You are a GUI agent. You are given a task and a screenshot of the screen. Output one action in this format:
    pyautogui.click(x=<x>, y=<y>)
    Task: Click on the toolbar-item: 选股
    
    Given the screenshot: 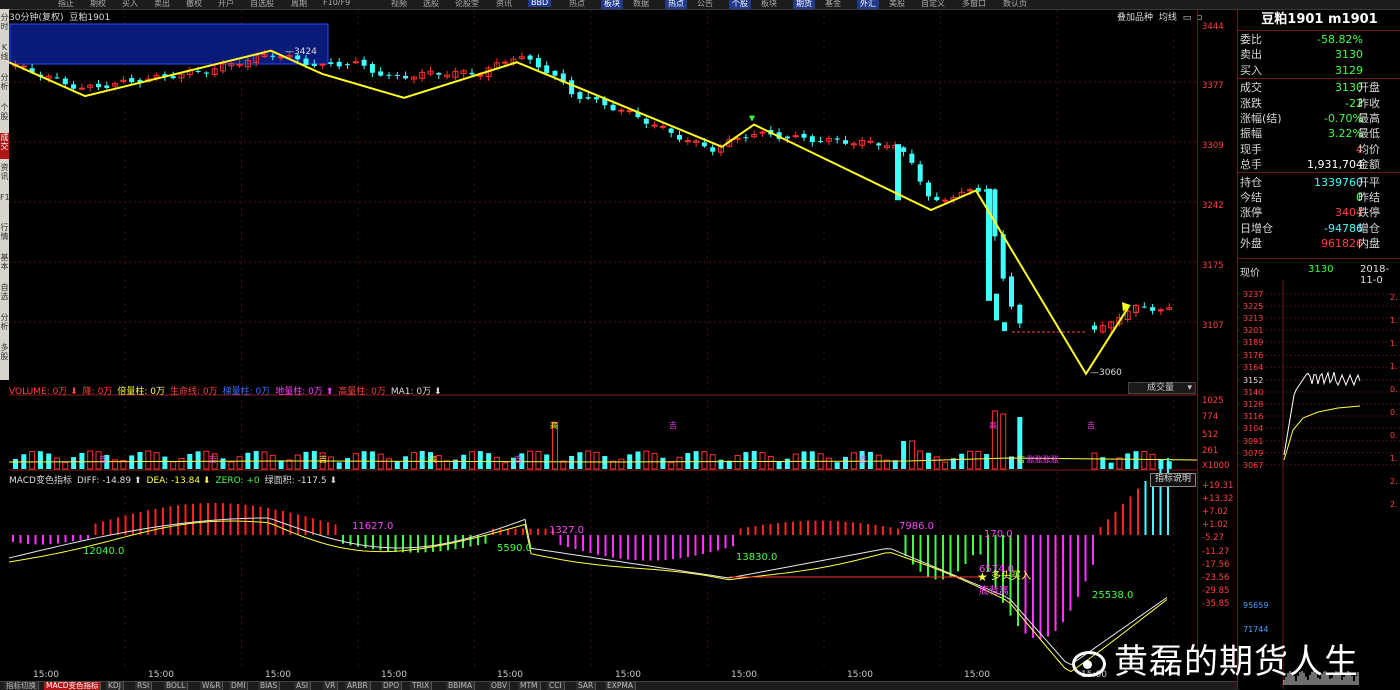 What is the action you would take?
    pyautogui.click(x=431, y=4)
    